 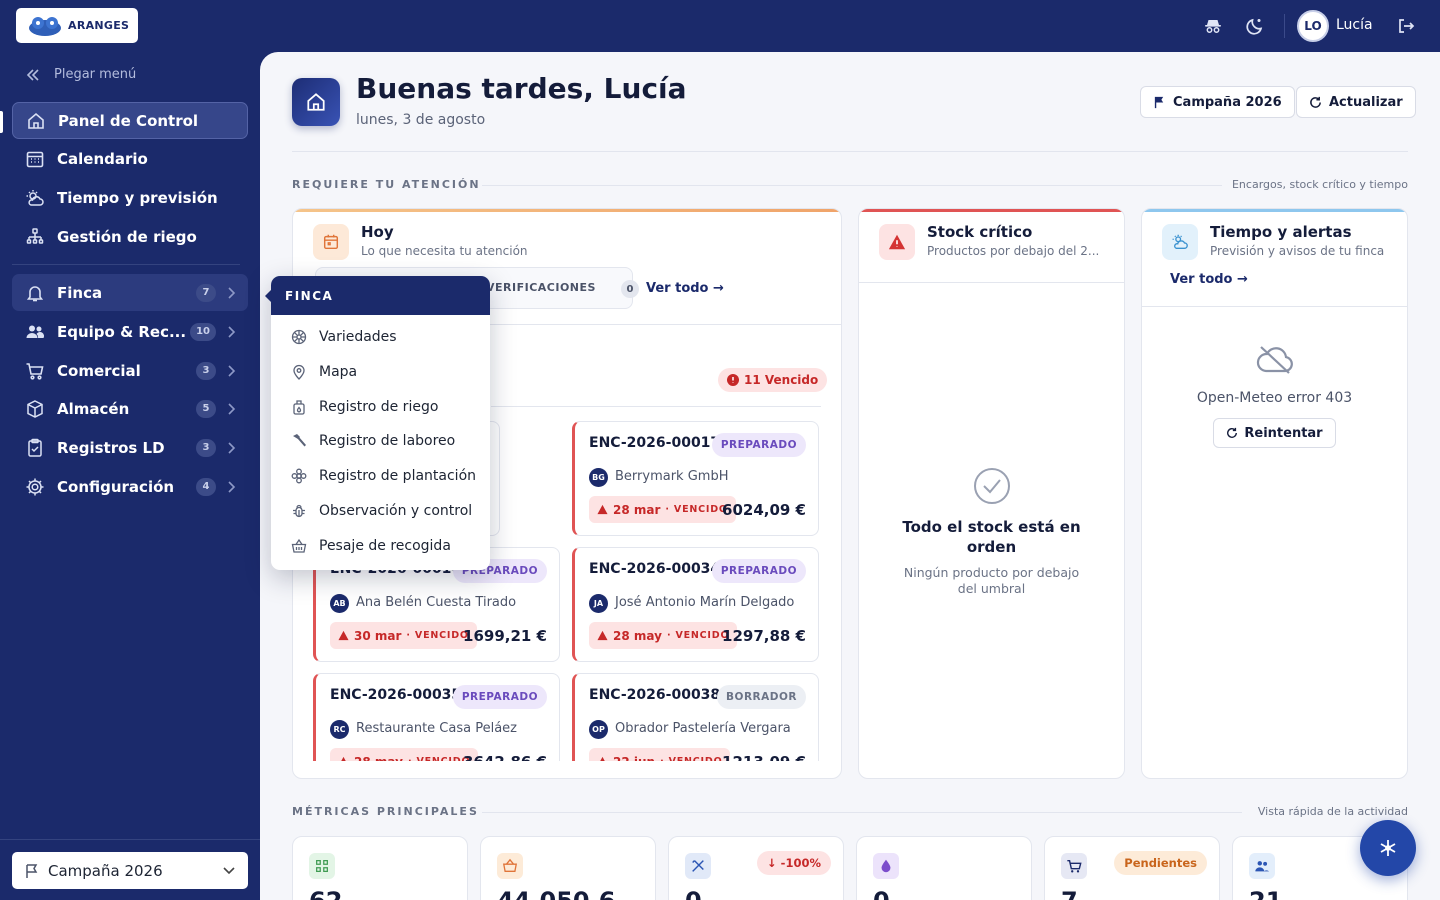 What do you see at coordinates (93, 408) in the screenshot?
I see `sidebar-item-label: Almacén` at bounding box center [93, 408].